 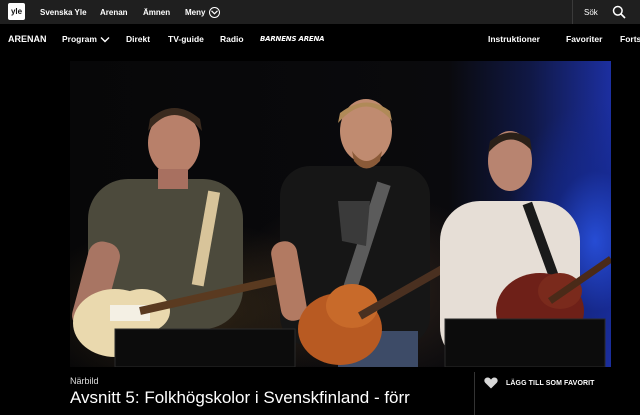 What do you see at coordinates (79, 39) in the screenshot?
I see `nav-program-label: Program` at bounding box center [79, 39].